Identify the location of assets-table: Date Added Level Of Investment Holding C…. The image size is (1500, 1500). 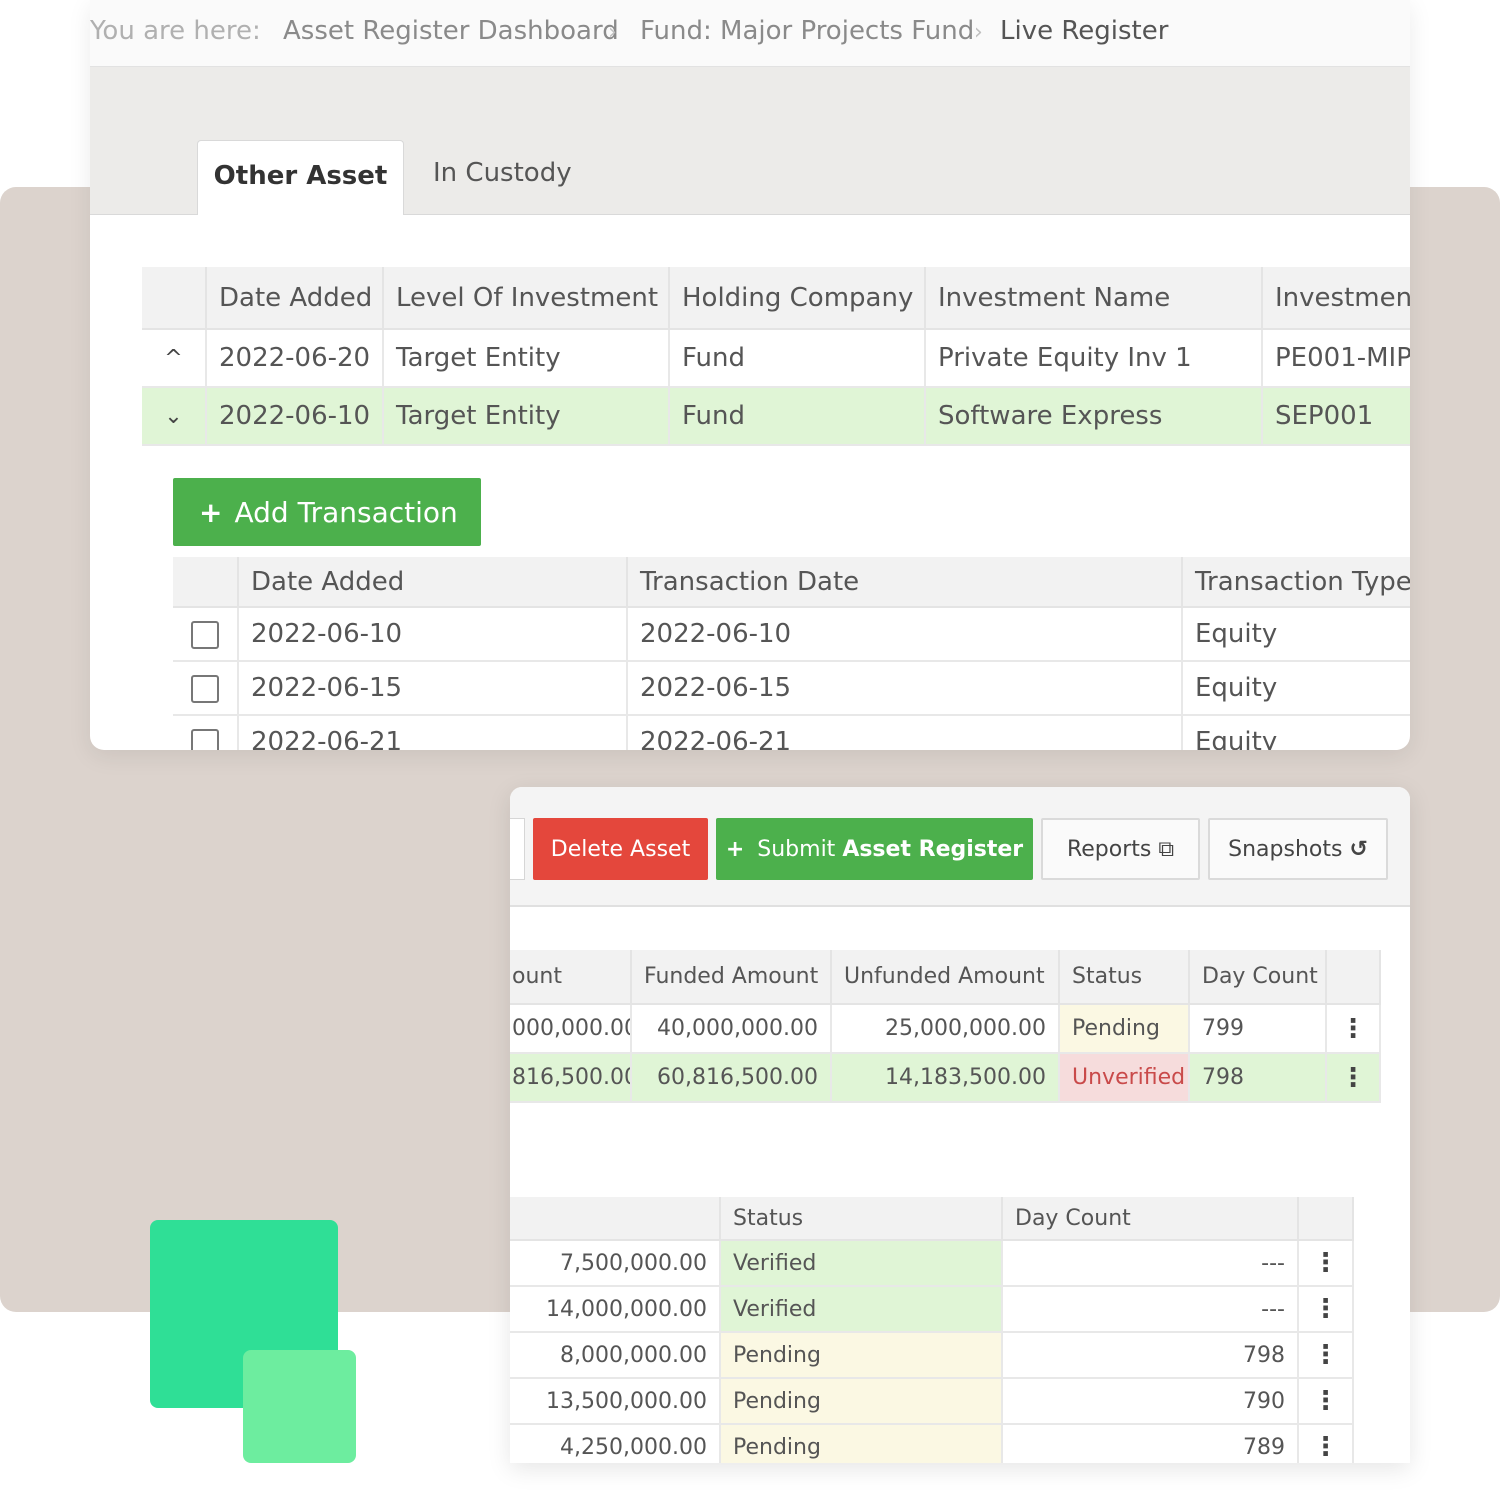
(776, 356).